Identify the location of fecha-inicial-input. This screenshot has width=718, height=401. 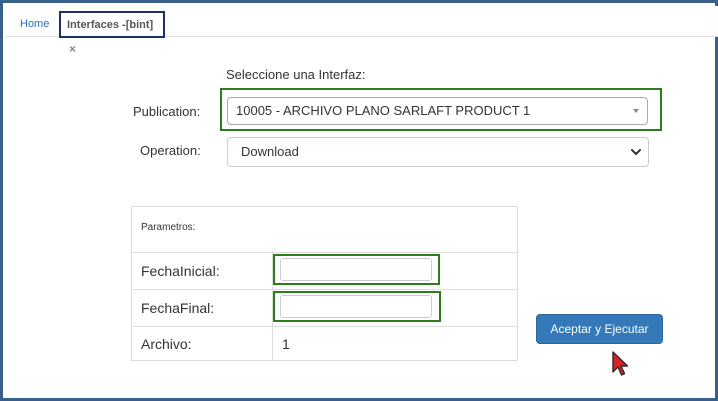
(356, 269).